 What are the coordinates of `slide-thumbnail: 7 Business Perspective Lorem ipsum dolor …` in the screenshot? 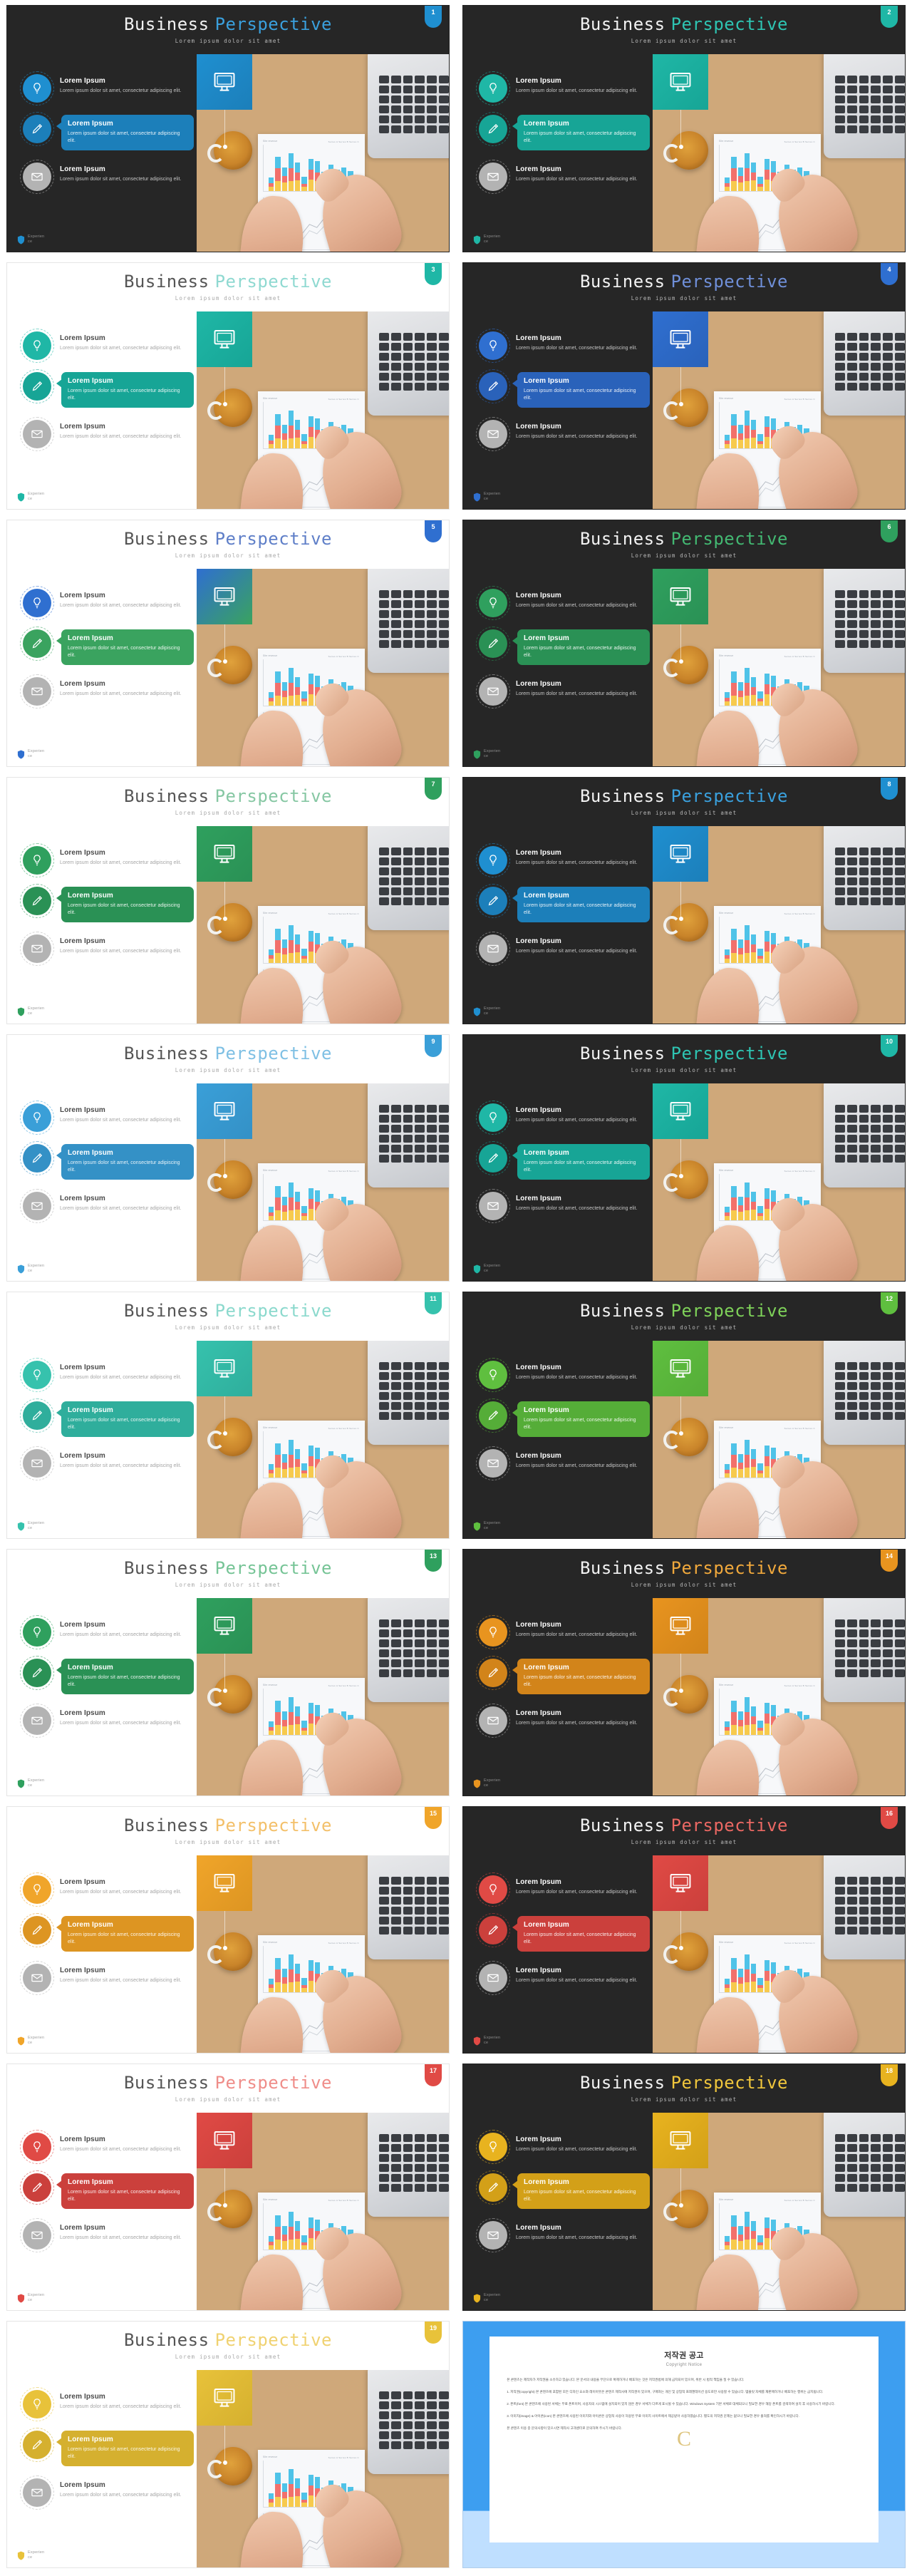 It's located at (228, 900).